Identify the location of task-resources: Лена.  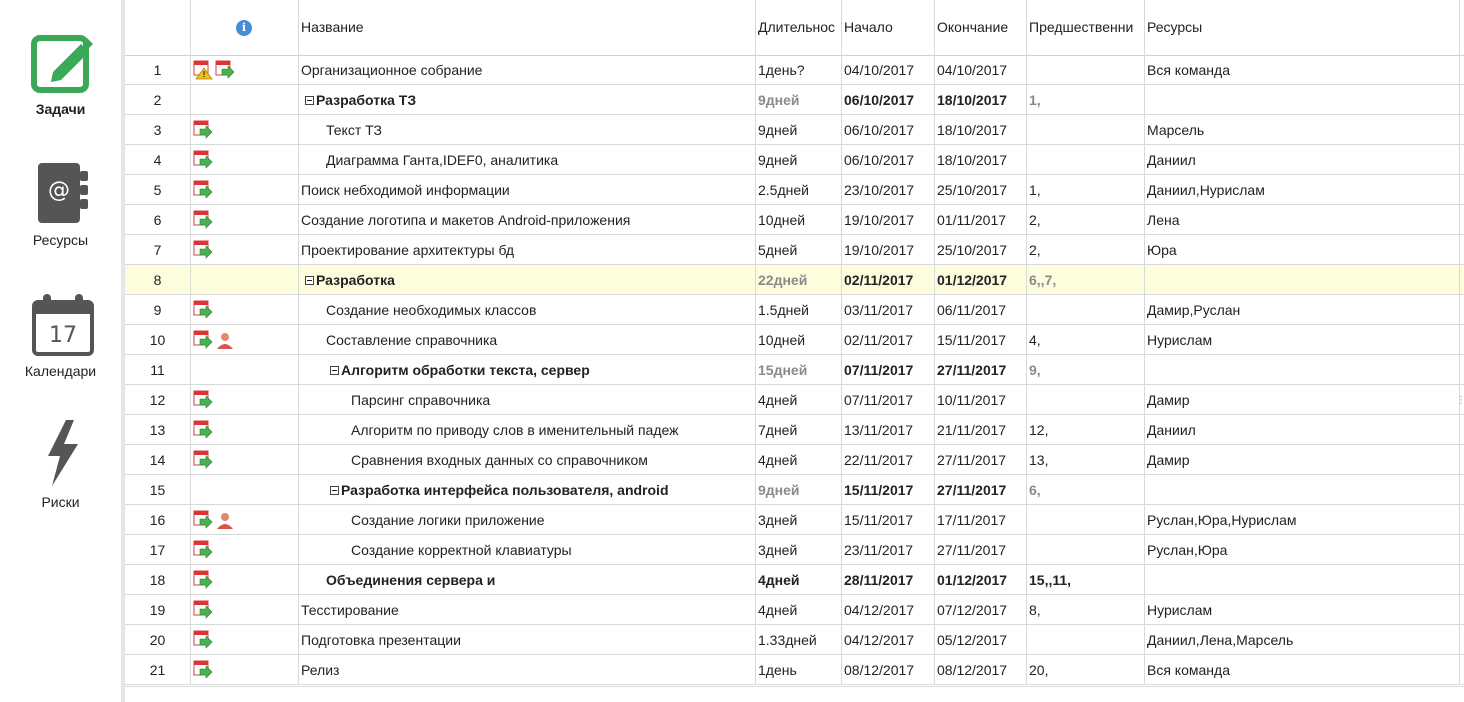
(1302, 220).